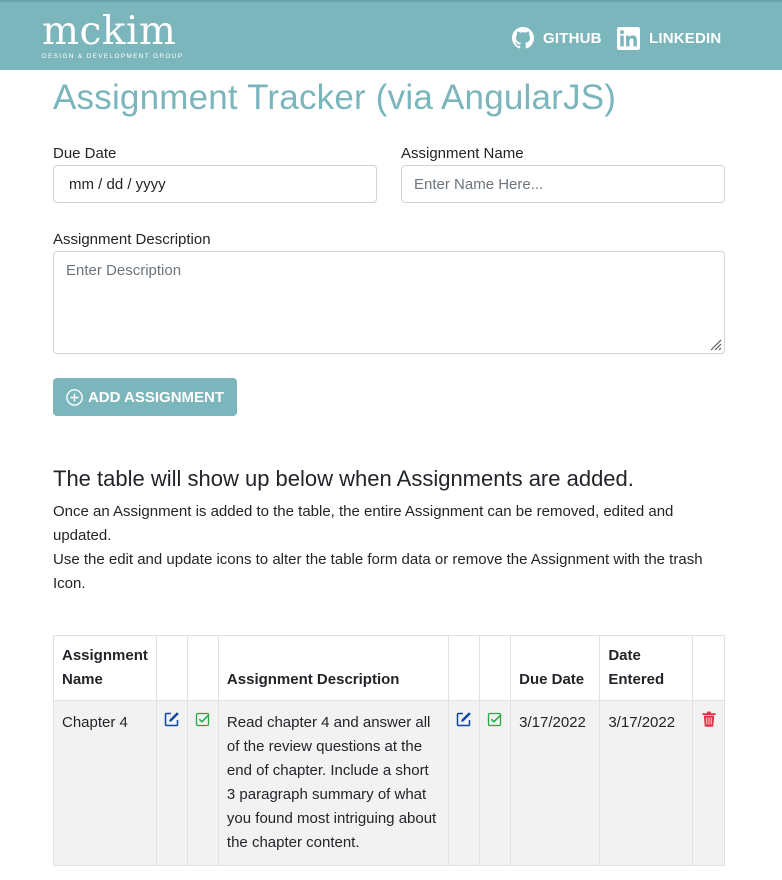 Image resolution: width=782 pixels, height=880 pixels. I want to click on assignment-name-input, so click(563, 184).